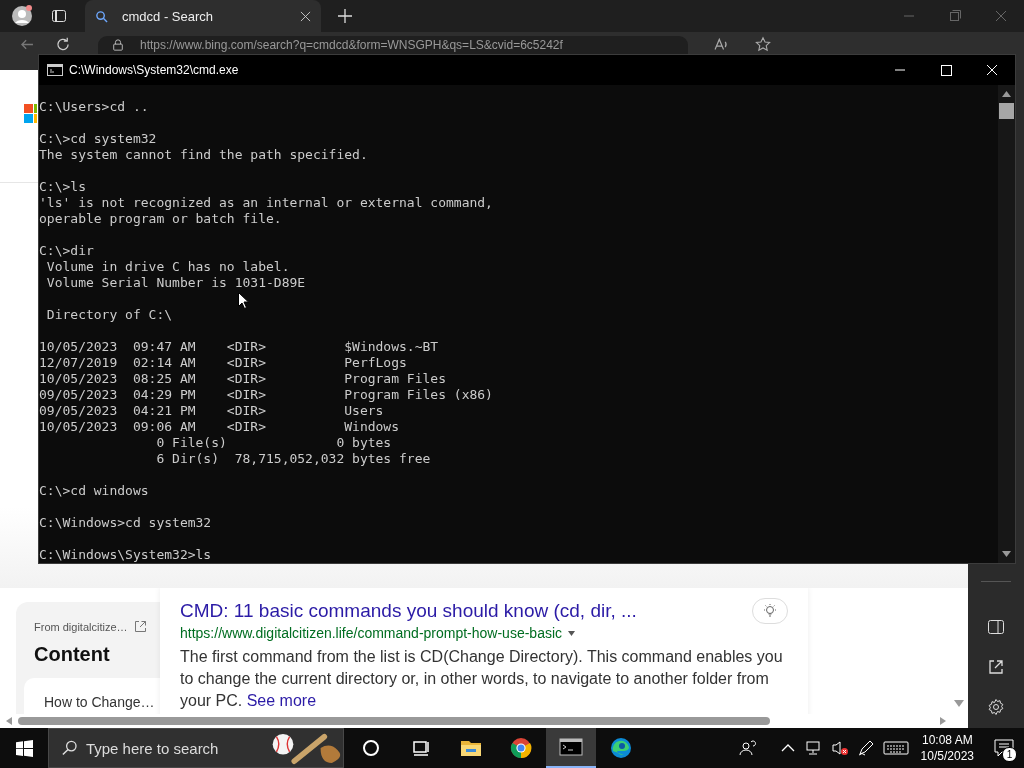 The height and width of the screenshot is (768, 1024). What do you see at coordinates (22, 16) in the screenshot?
I see `profile-avatar` at bounding box center [22, 16].